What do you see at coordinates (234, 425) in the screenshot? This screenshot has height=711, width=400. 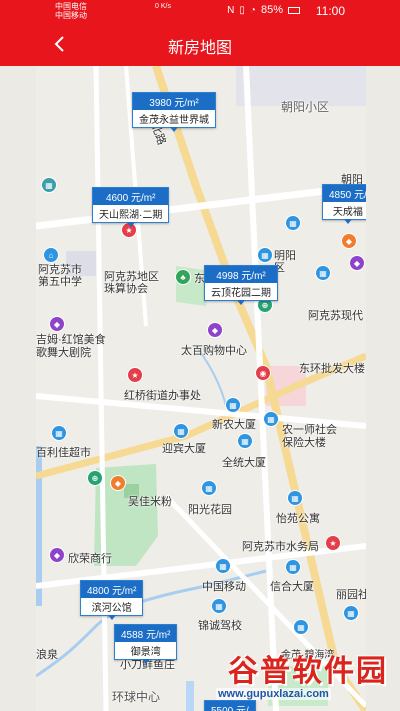 I see `poi-xinnong: 新农大厦` at bounding box center [234, 425].